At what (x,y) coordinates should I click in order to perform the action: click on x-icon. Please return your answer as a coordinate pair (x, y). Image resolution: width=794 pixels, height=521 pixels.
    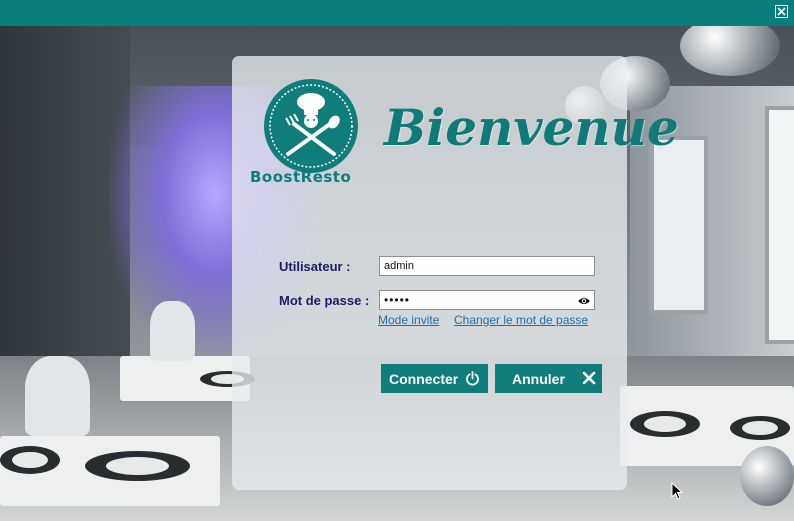
    Looking at the image, I should click on (589, 378).